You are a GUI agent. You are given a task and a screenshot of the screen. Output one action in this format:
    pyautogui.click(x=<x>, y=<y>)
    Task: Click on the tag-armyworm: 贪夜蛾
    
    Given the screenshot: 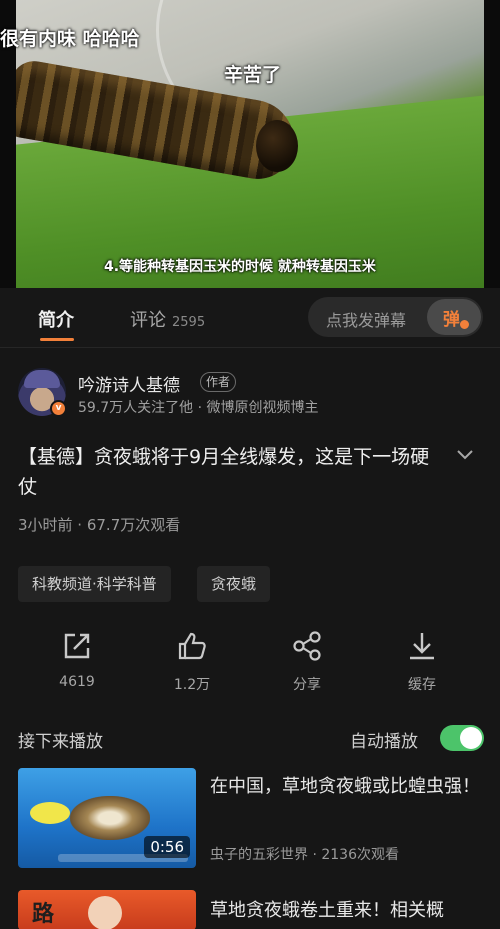 What is the action you would take?
    pyautogui.click(x=234, y=584)
    